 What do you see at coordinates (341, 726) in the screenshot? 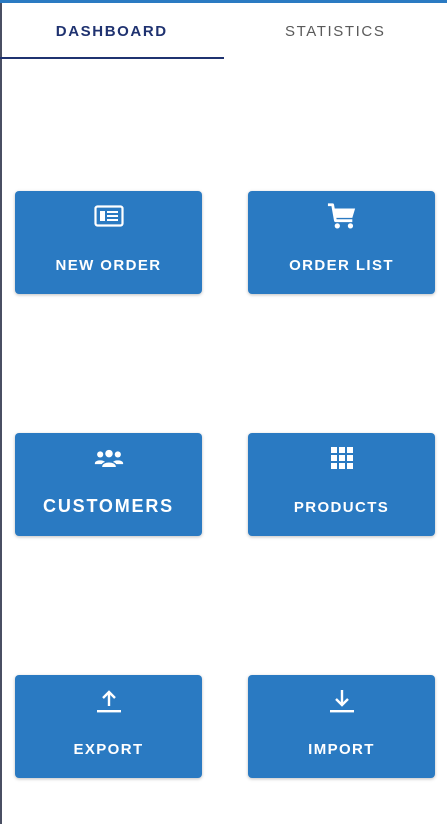
I see `import-button: IMPORT` at bounding box center [341, 726].